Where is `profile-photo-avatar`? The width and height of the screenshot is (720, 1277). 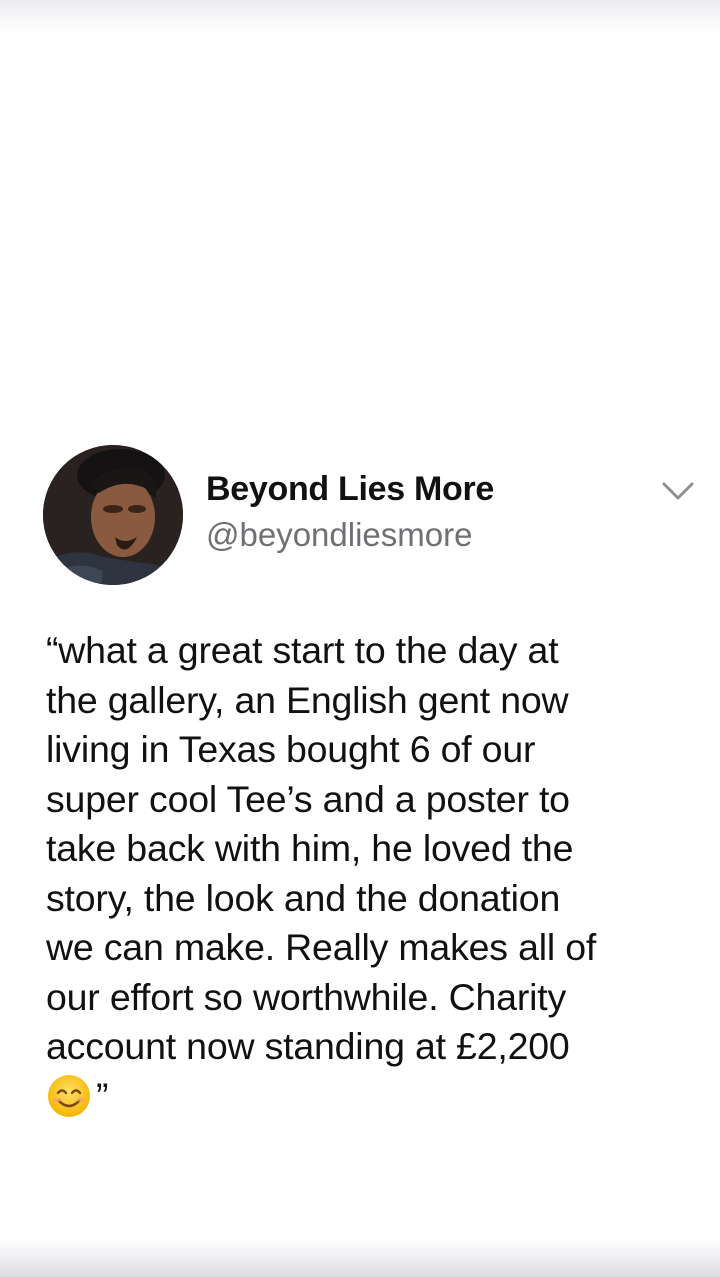
profile-photo-avatar is located at coordinates (113, 515).